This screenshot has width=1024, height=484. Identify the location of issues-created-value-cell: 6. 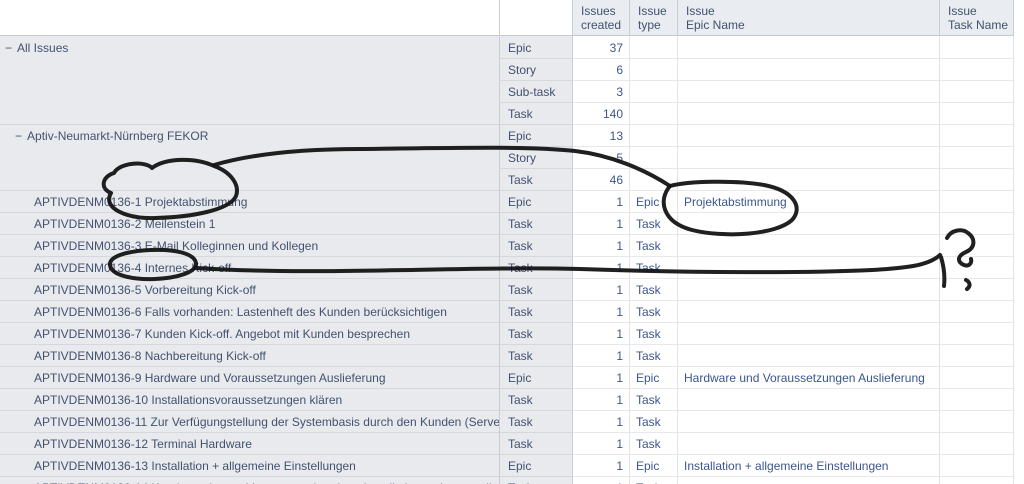
(601, 69).